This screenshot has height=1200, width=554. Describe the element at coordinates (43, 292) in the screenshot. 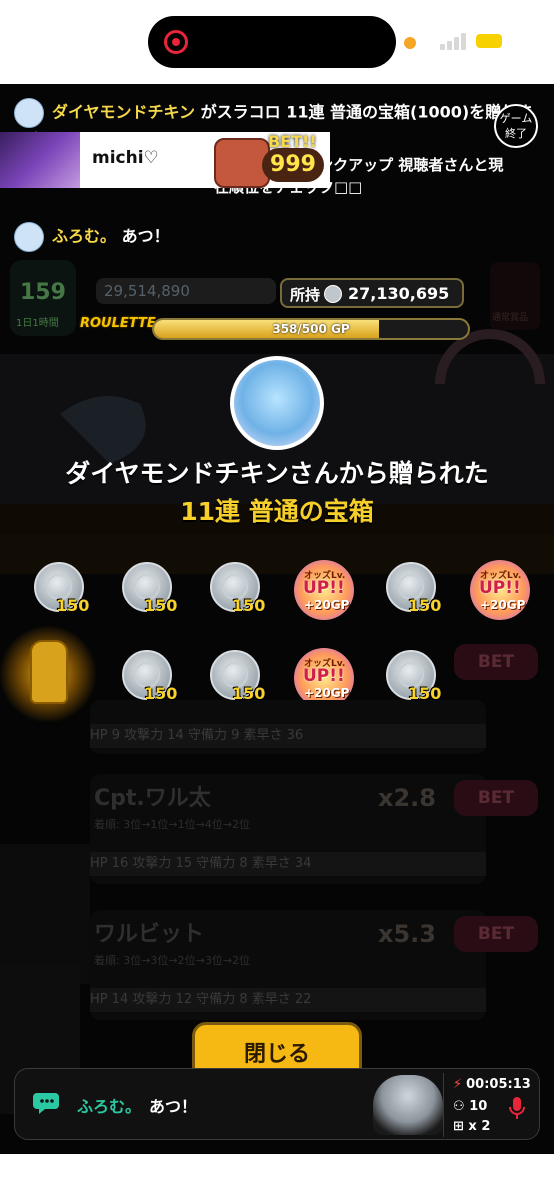

I see `rank-value: 159` at that location.